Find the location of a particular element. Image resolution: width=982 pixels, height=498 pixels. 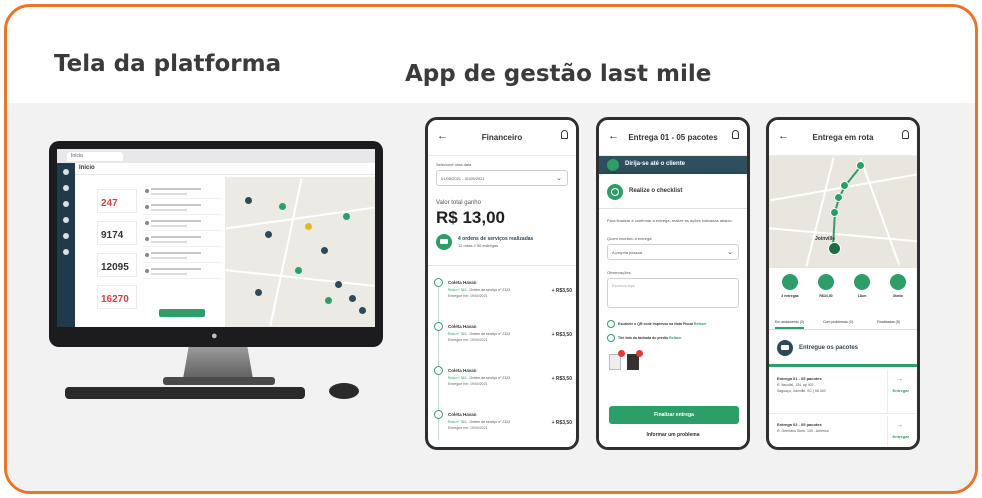

payment-route: Rota nº 363 is located at coordinates (457, 378).